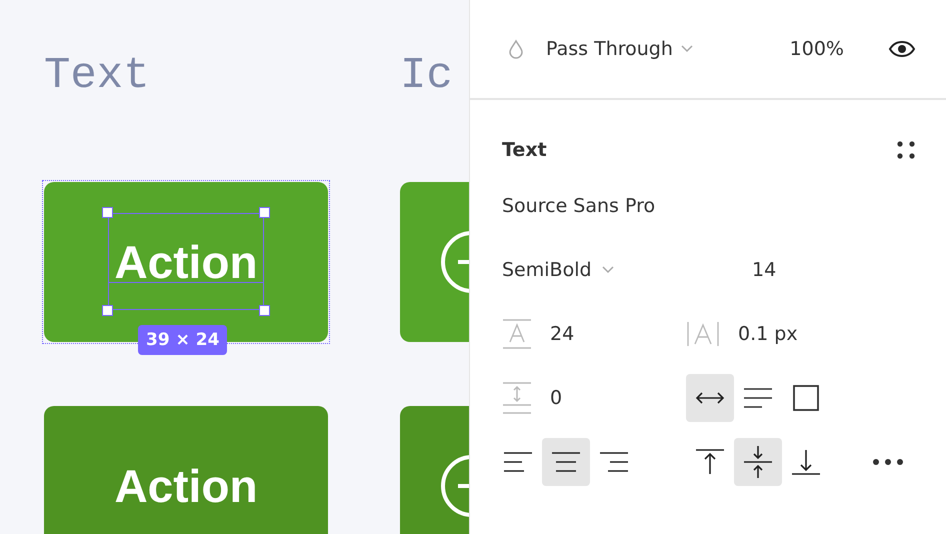  What do you see at coordinates (806, 398) in the screenshot?
I see `square-icon` at bounding box center [806, 398].